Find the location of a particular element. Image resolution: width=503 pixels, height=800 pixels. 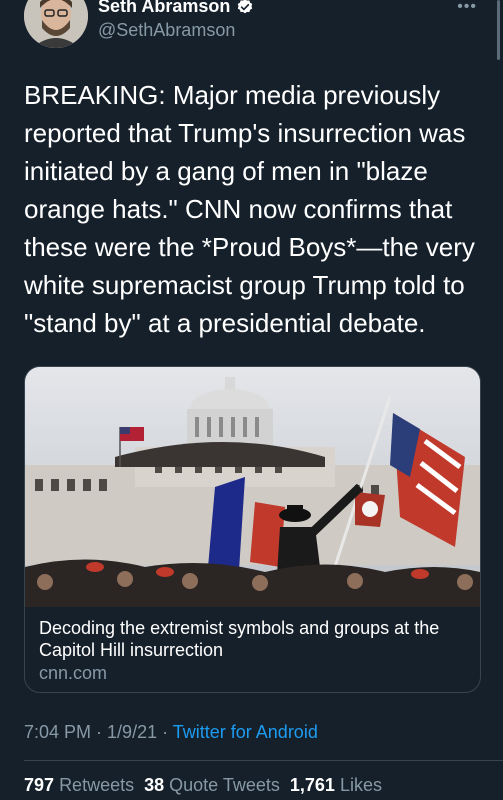

author-handle: @SethAbramson is located at coordinates (166, 30).